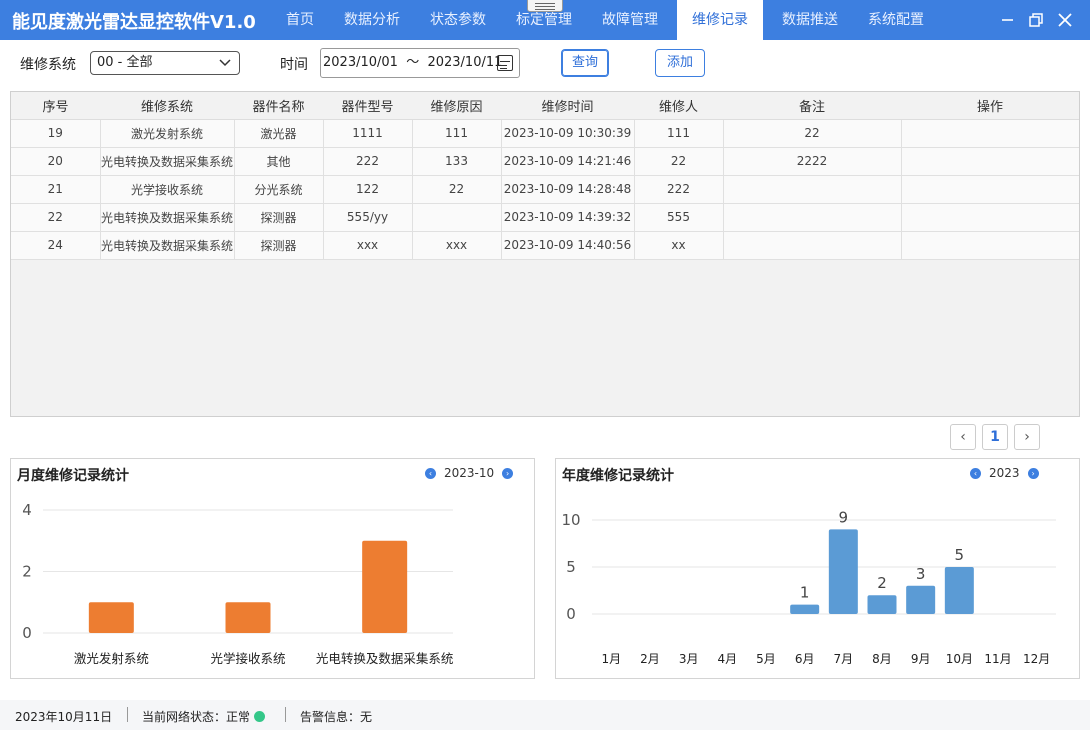  I want to click on nav-system-config: 系统配置, so click(896, 20).